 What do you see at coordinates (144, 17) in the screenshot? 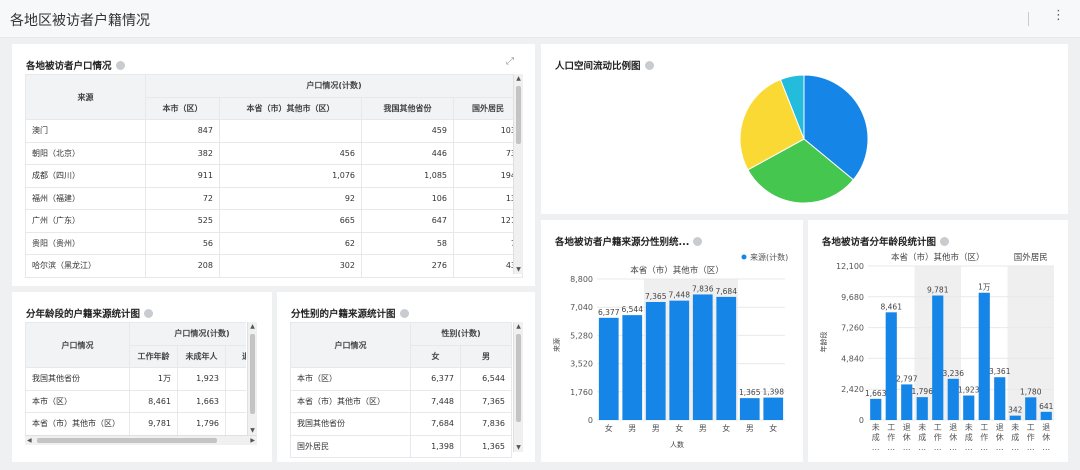
I see `share-icon: <` at bounding box center [144, 17].